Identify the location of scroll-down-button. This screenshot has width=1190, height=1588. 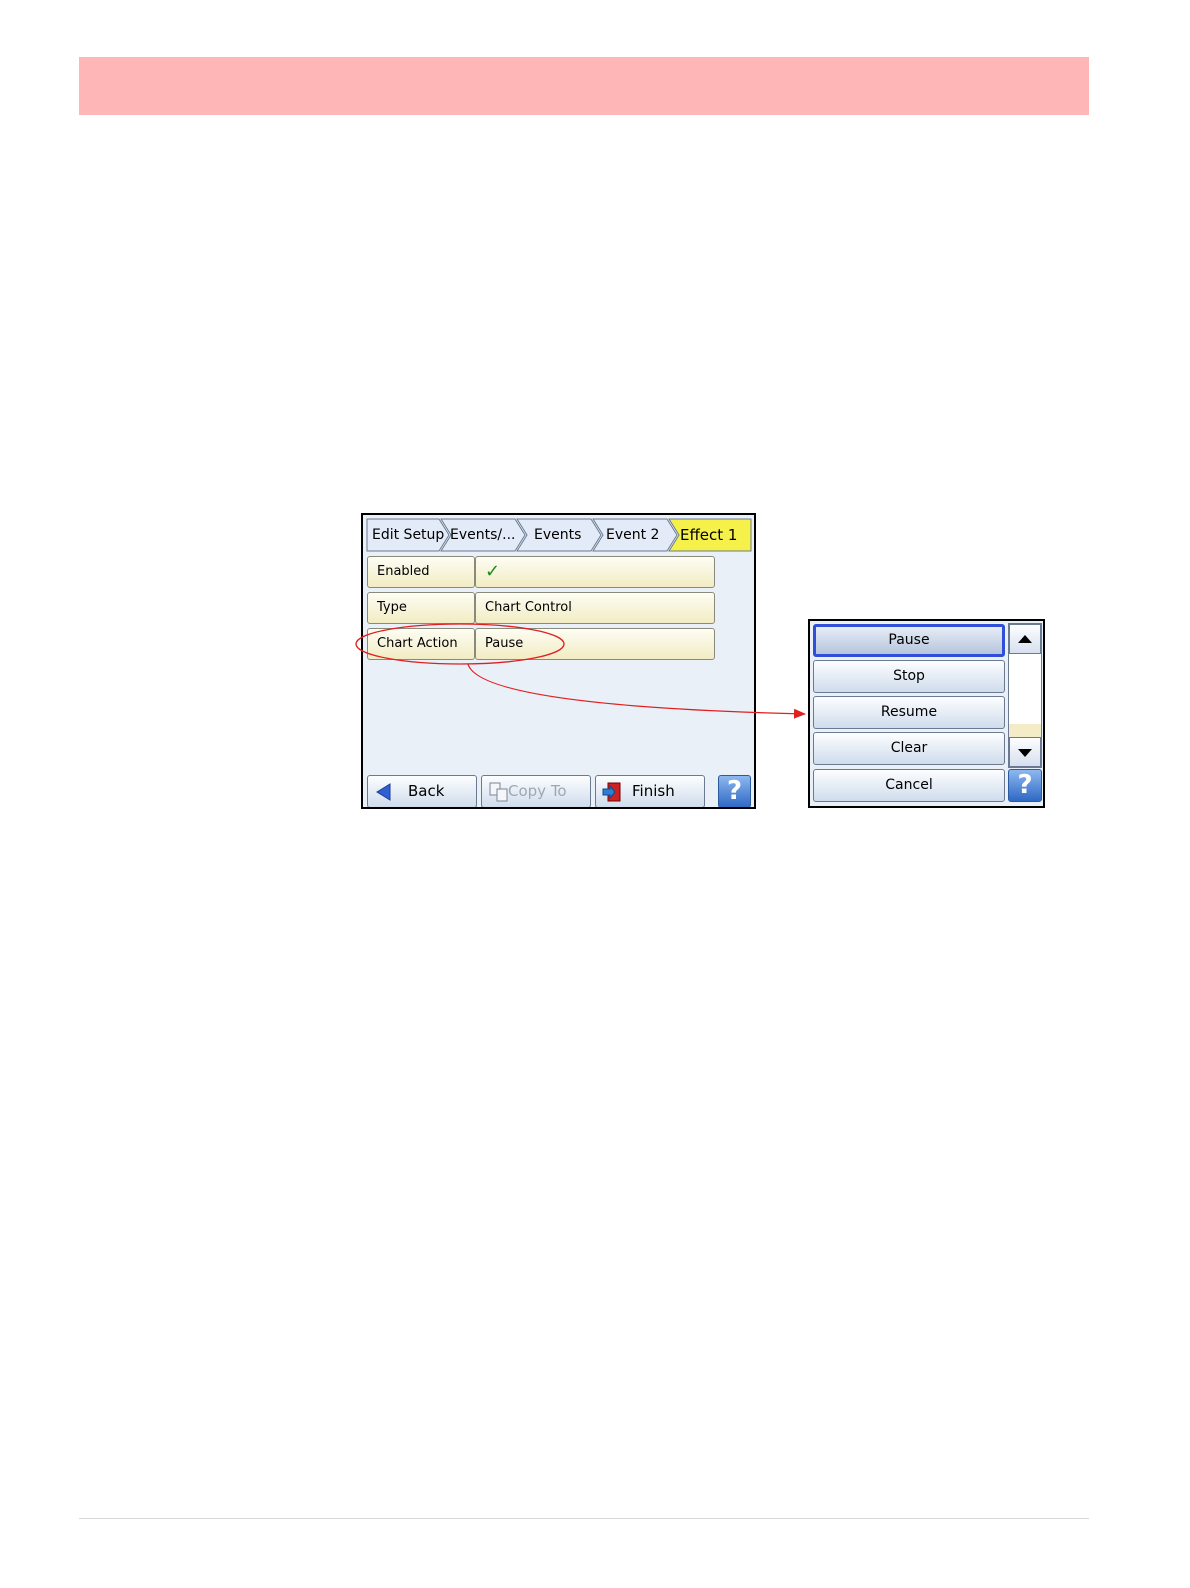
(1025, 752).